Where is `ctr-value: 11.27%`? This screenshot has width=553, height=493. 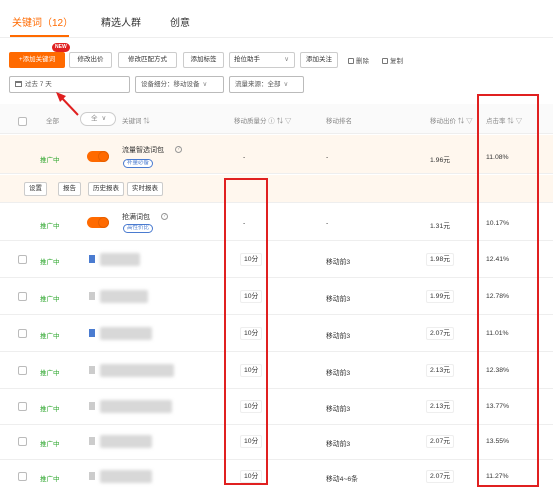 ctr-value: 11.27% is located at coordinates (497, 476).